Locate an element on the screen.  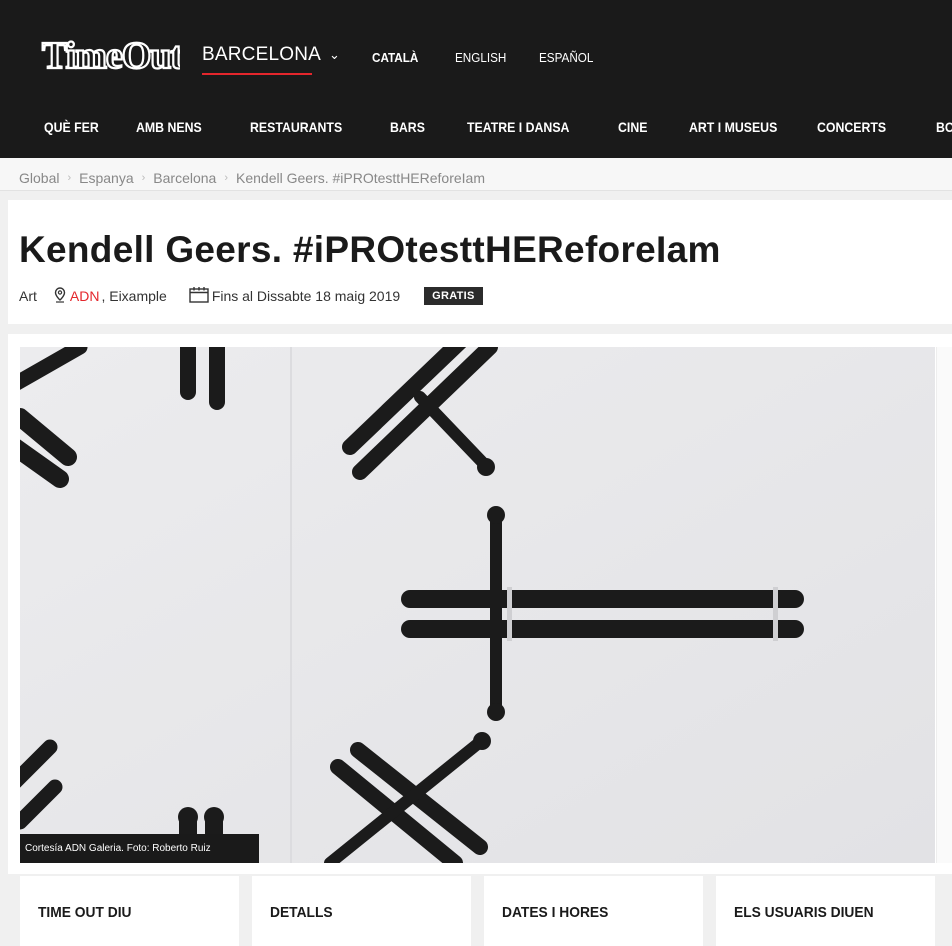
nav-cine: CINE is located at coordinates (632, 127).